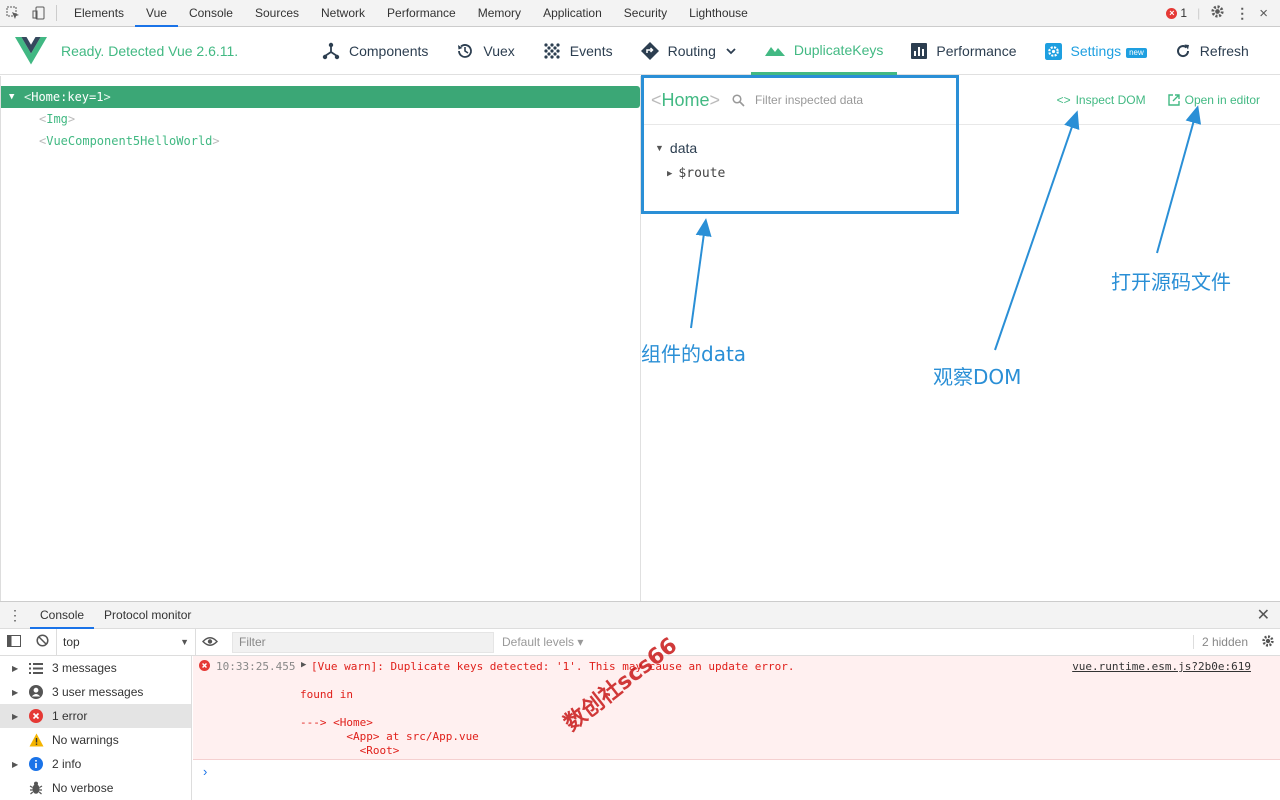  What do you see at coordinates (977, 377) in the screenshot?
I see `annotation-observe-dom: 观察DOM` at bounding box center [977, 377].